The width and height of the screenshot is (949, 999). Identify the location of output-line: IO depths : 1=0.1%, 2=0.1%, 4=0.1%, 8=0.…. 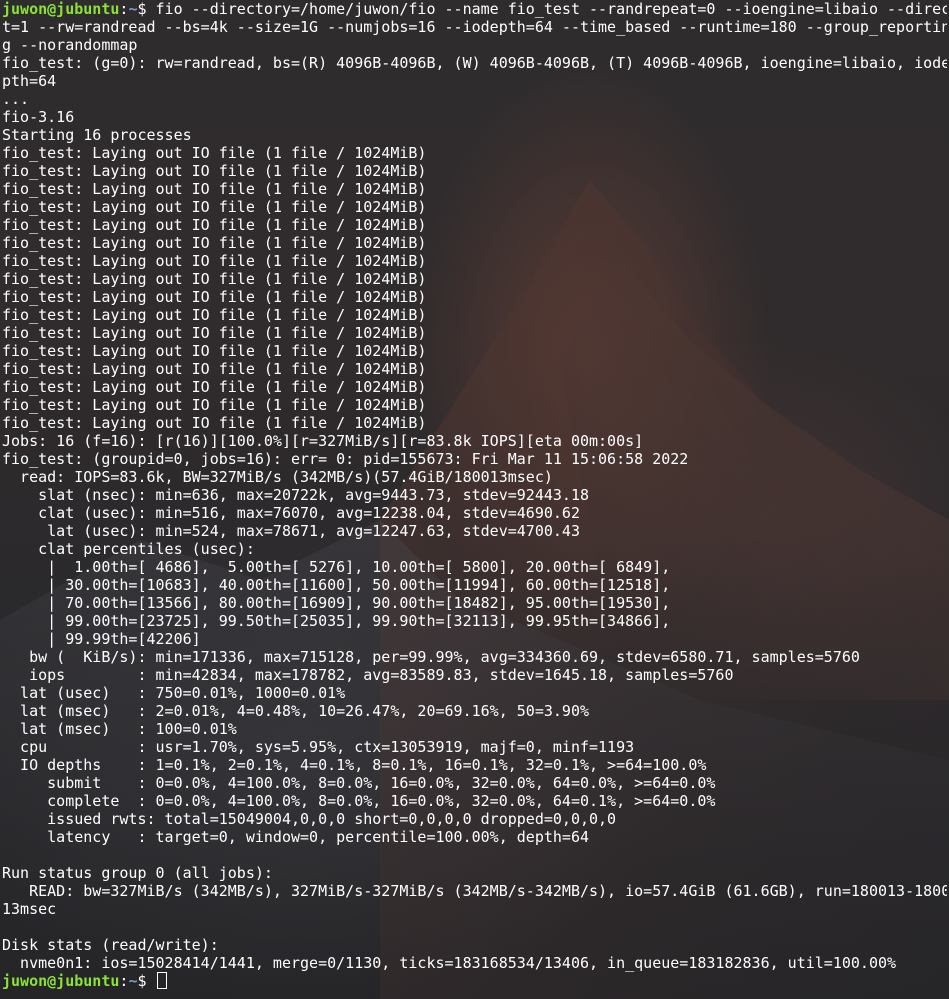
(354, 765).